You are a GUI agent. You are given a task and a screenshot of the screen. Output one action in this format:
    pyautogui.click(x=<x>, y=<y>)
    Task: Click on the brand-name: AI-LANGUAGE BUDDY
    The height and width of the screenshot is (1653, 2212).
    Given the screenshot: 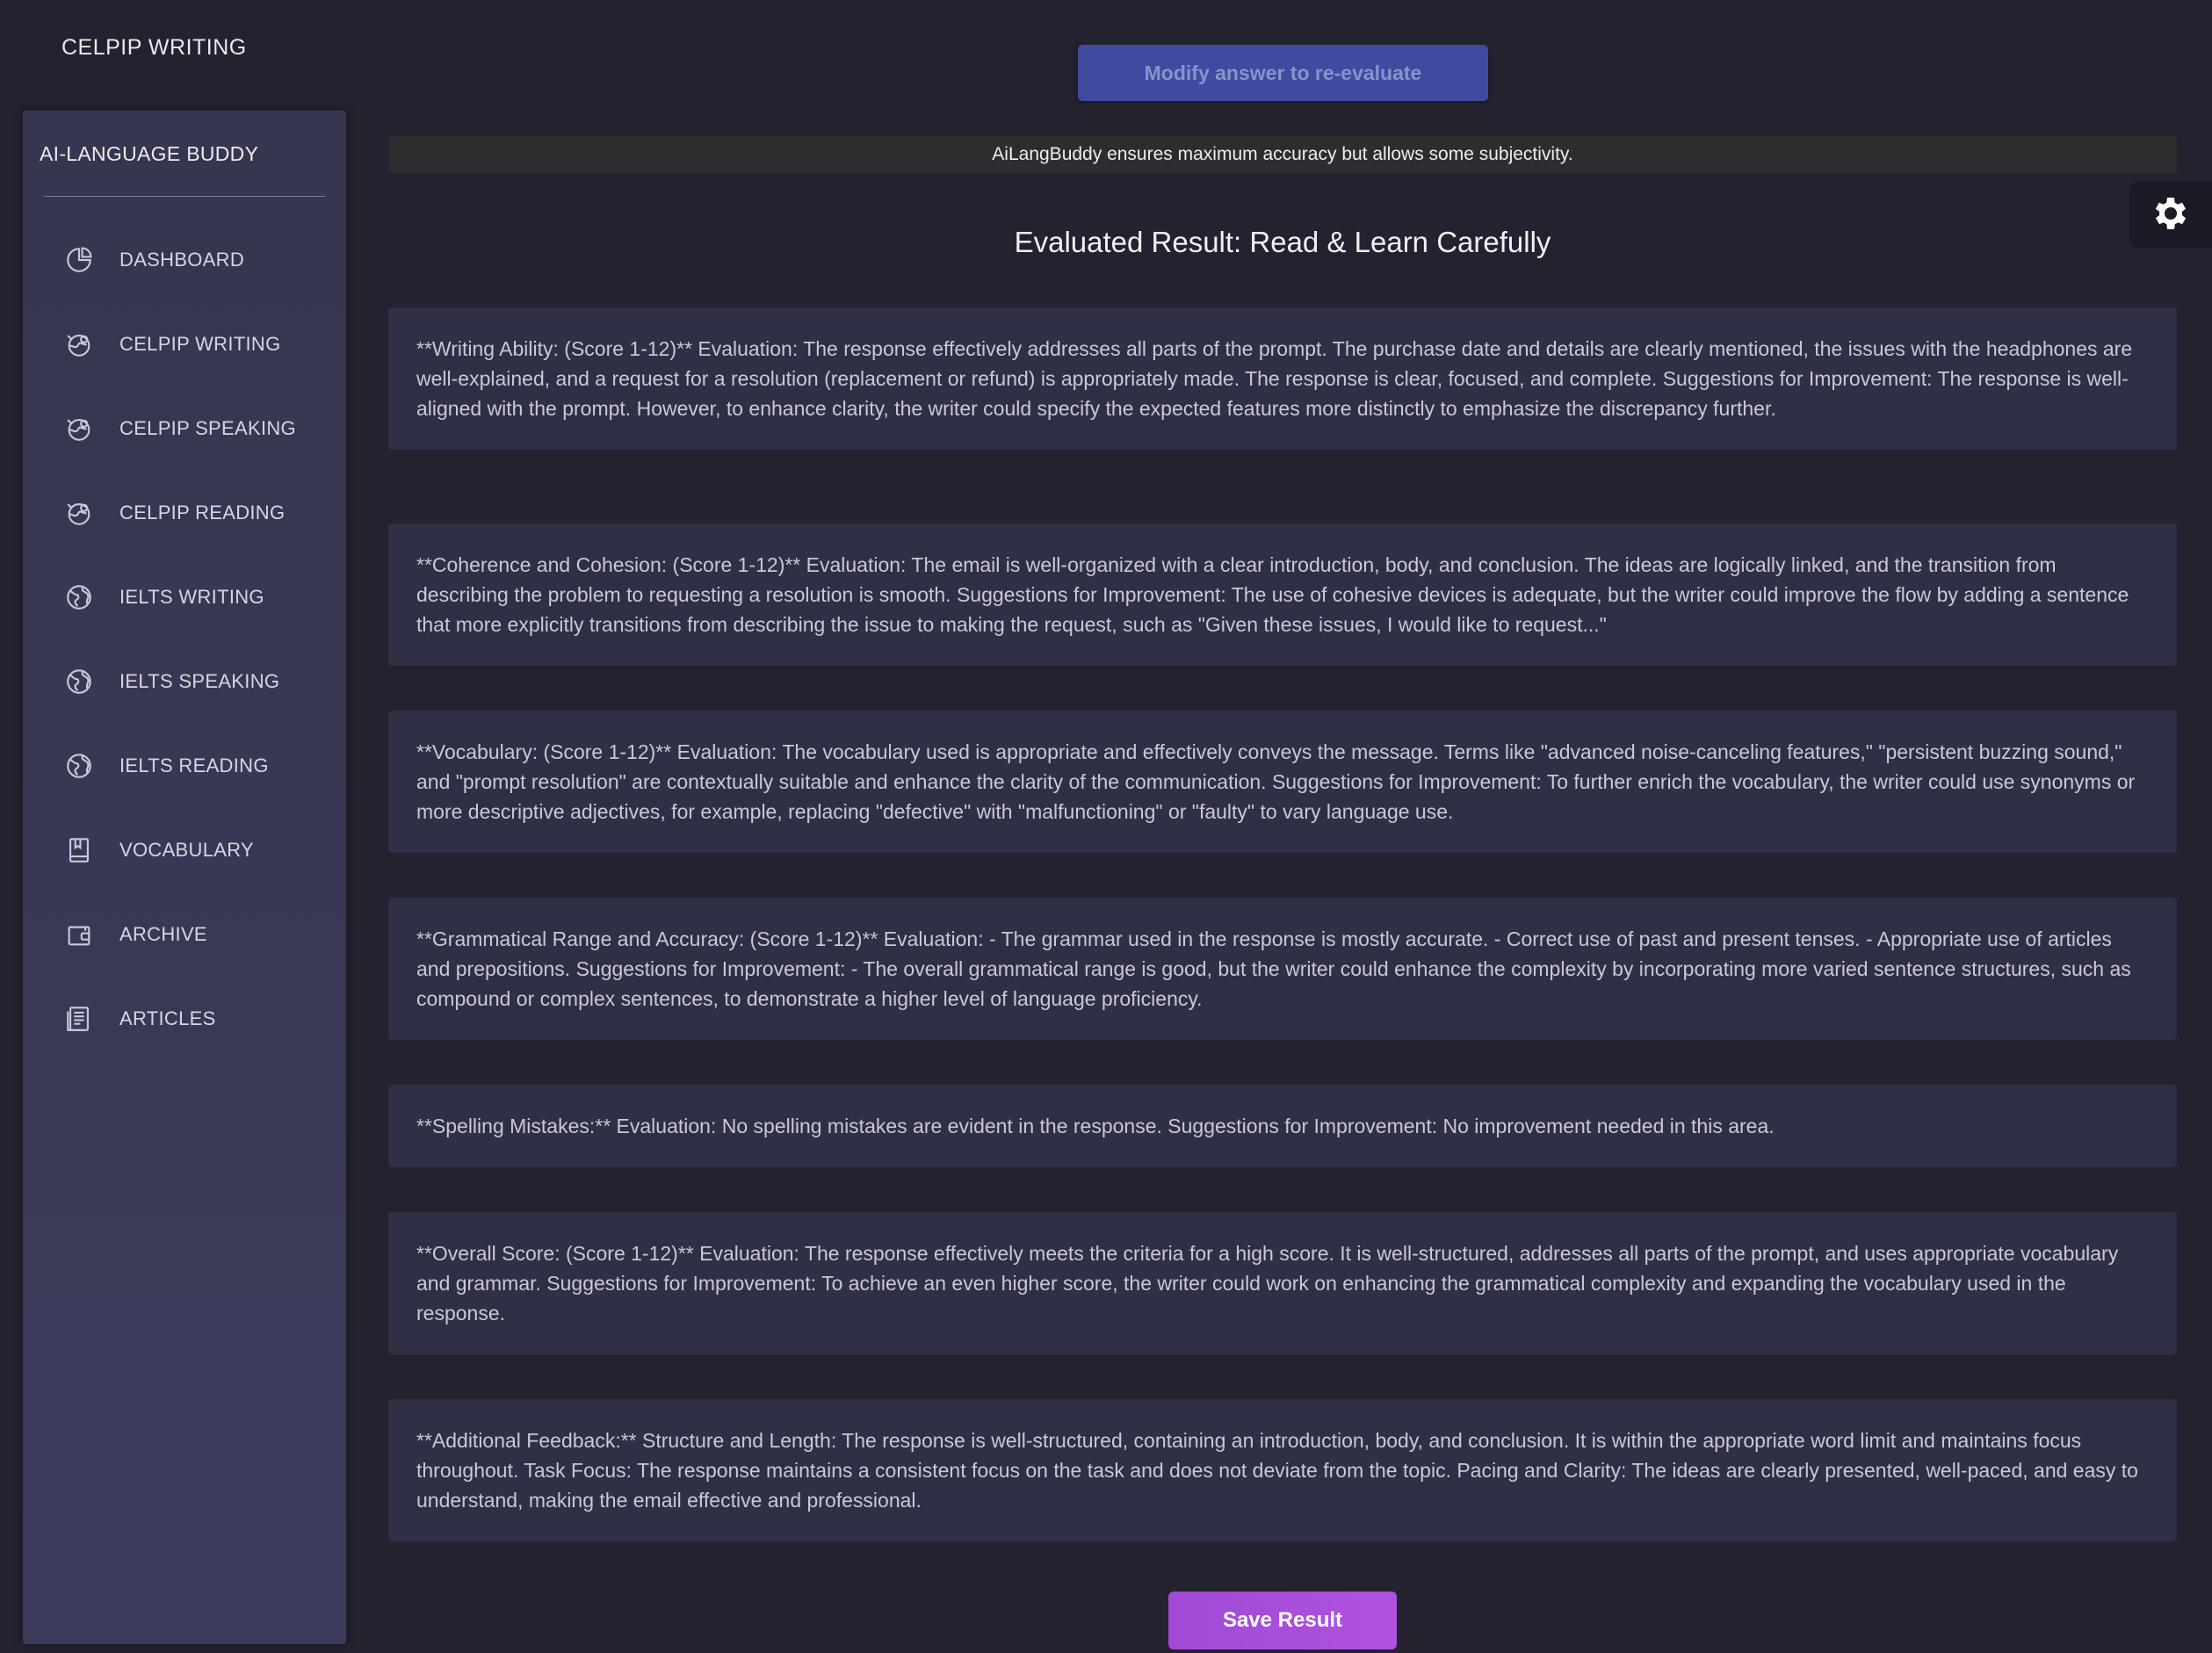 What is the action you would take?
    pyautogui.click(x=149, y=153)
    